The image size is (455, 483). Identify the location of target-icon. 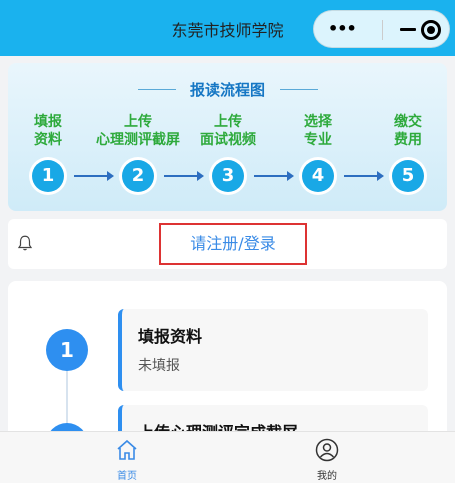
(431, 30).